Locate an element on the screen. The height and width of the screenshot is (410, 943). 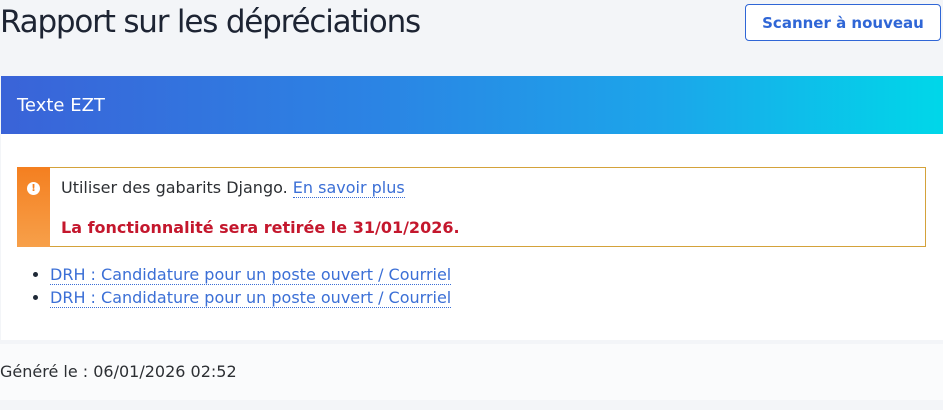
warning-text: Utiliser des gabarits Django. is located at coordinates (174, 187).